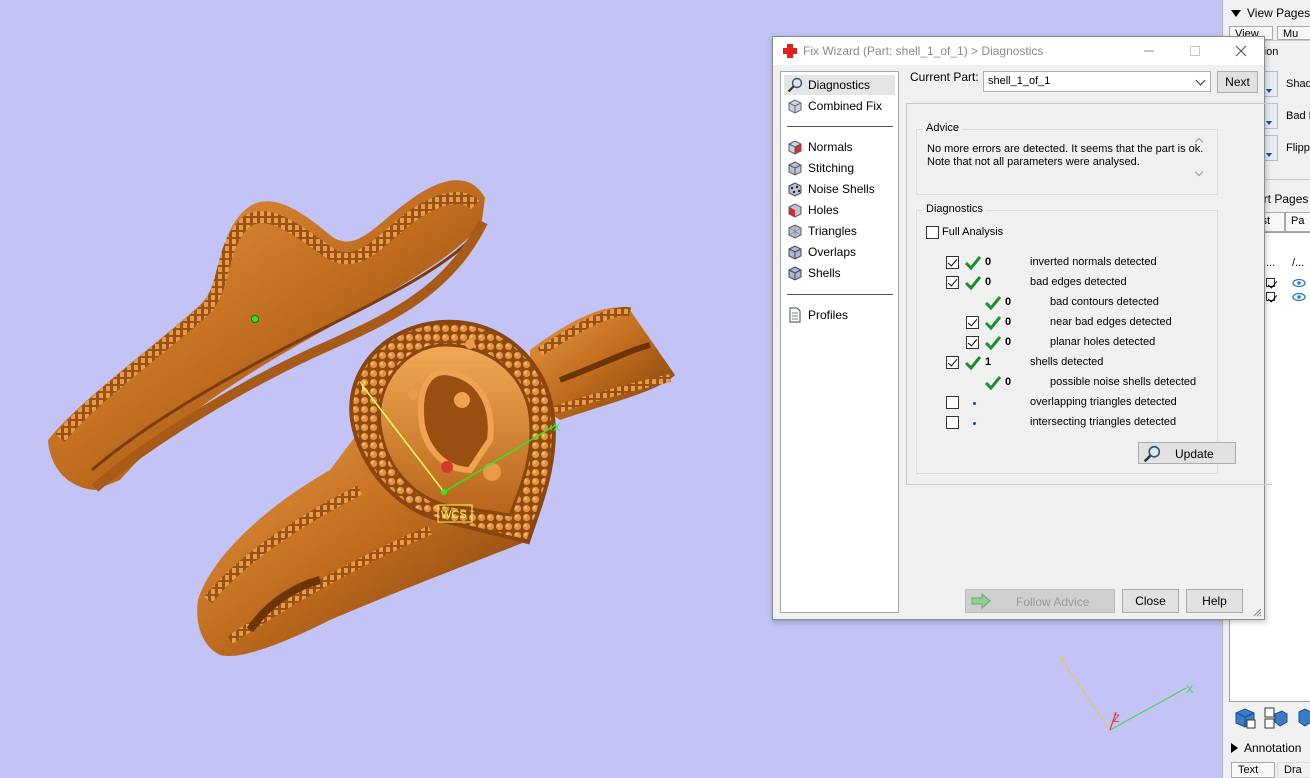  I want to click on scroll-down-icon, so click(1199, 172).